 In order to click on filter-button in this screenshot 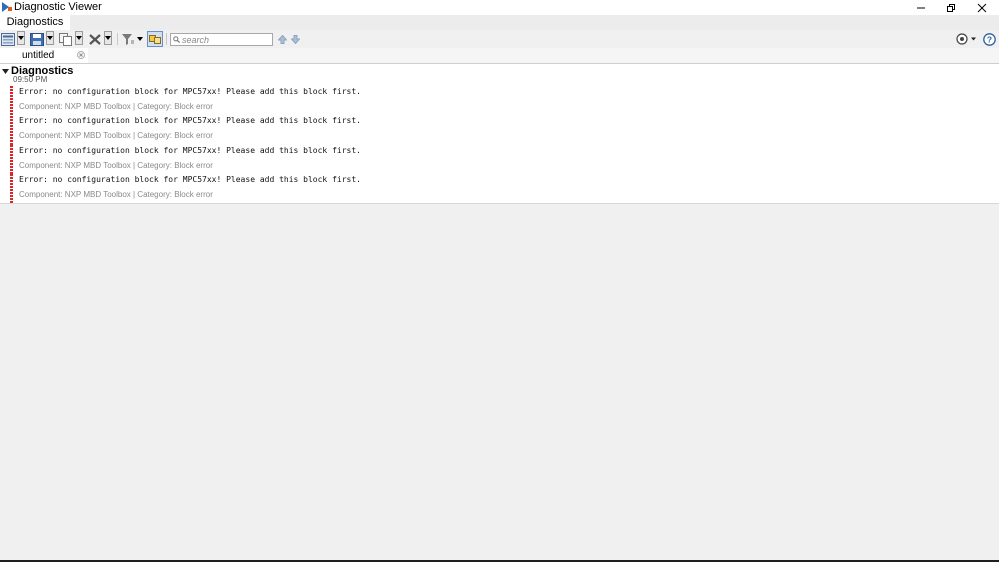, I will do `click(128, 39)`.